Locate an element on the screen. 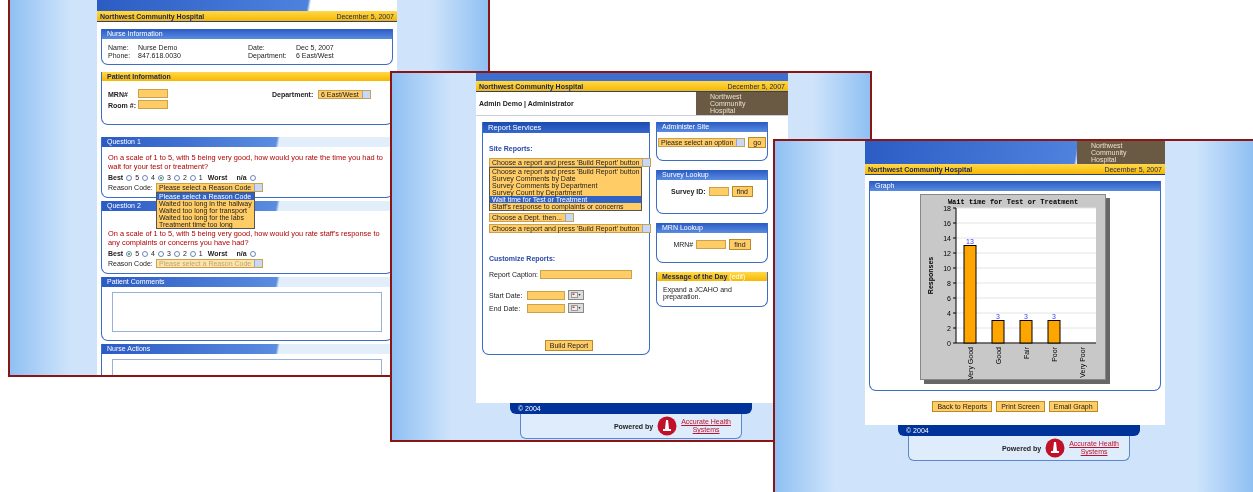 The image size is (1253, 492). comments-field is located at coordinates (247, 312).